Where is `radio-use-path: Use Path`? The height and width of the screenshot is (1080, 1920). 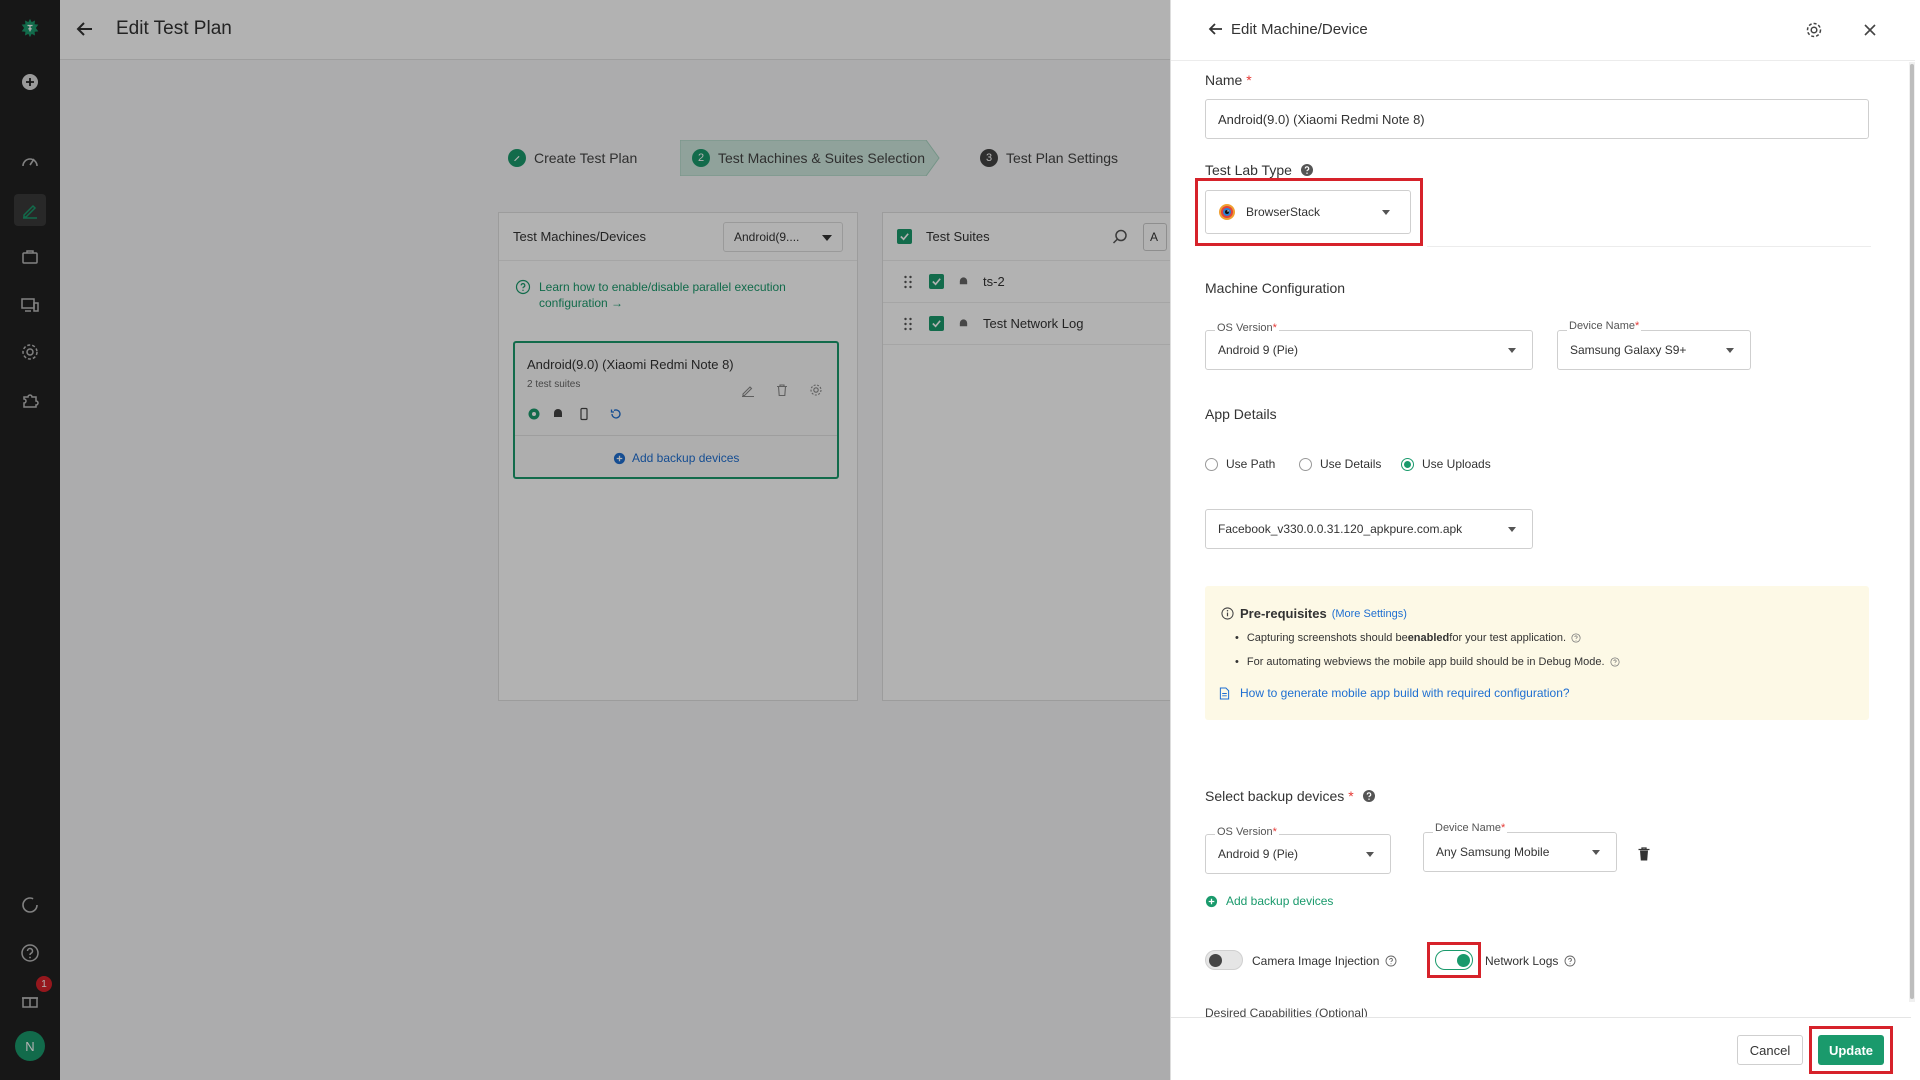 radio-use-path: Use Path is located at coordinates (1240, 464).